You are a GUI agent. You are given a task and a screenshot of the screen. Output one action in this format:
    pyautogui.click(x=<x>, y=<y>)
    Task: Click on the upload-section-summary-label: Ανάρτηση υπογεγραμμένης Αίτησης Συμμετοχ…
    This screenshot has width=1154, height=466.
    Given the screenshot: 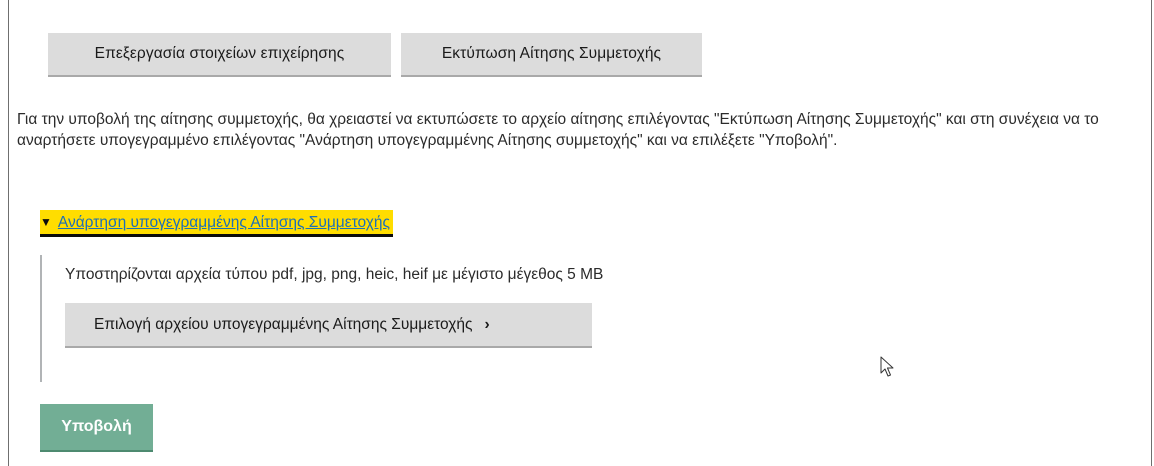 What is the action you would take?
    pyautogui.click(x=223, y=222)
    